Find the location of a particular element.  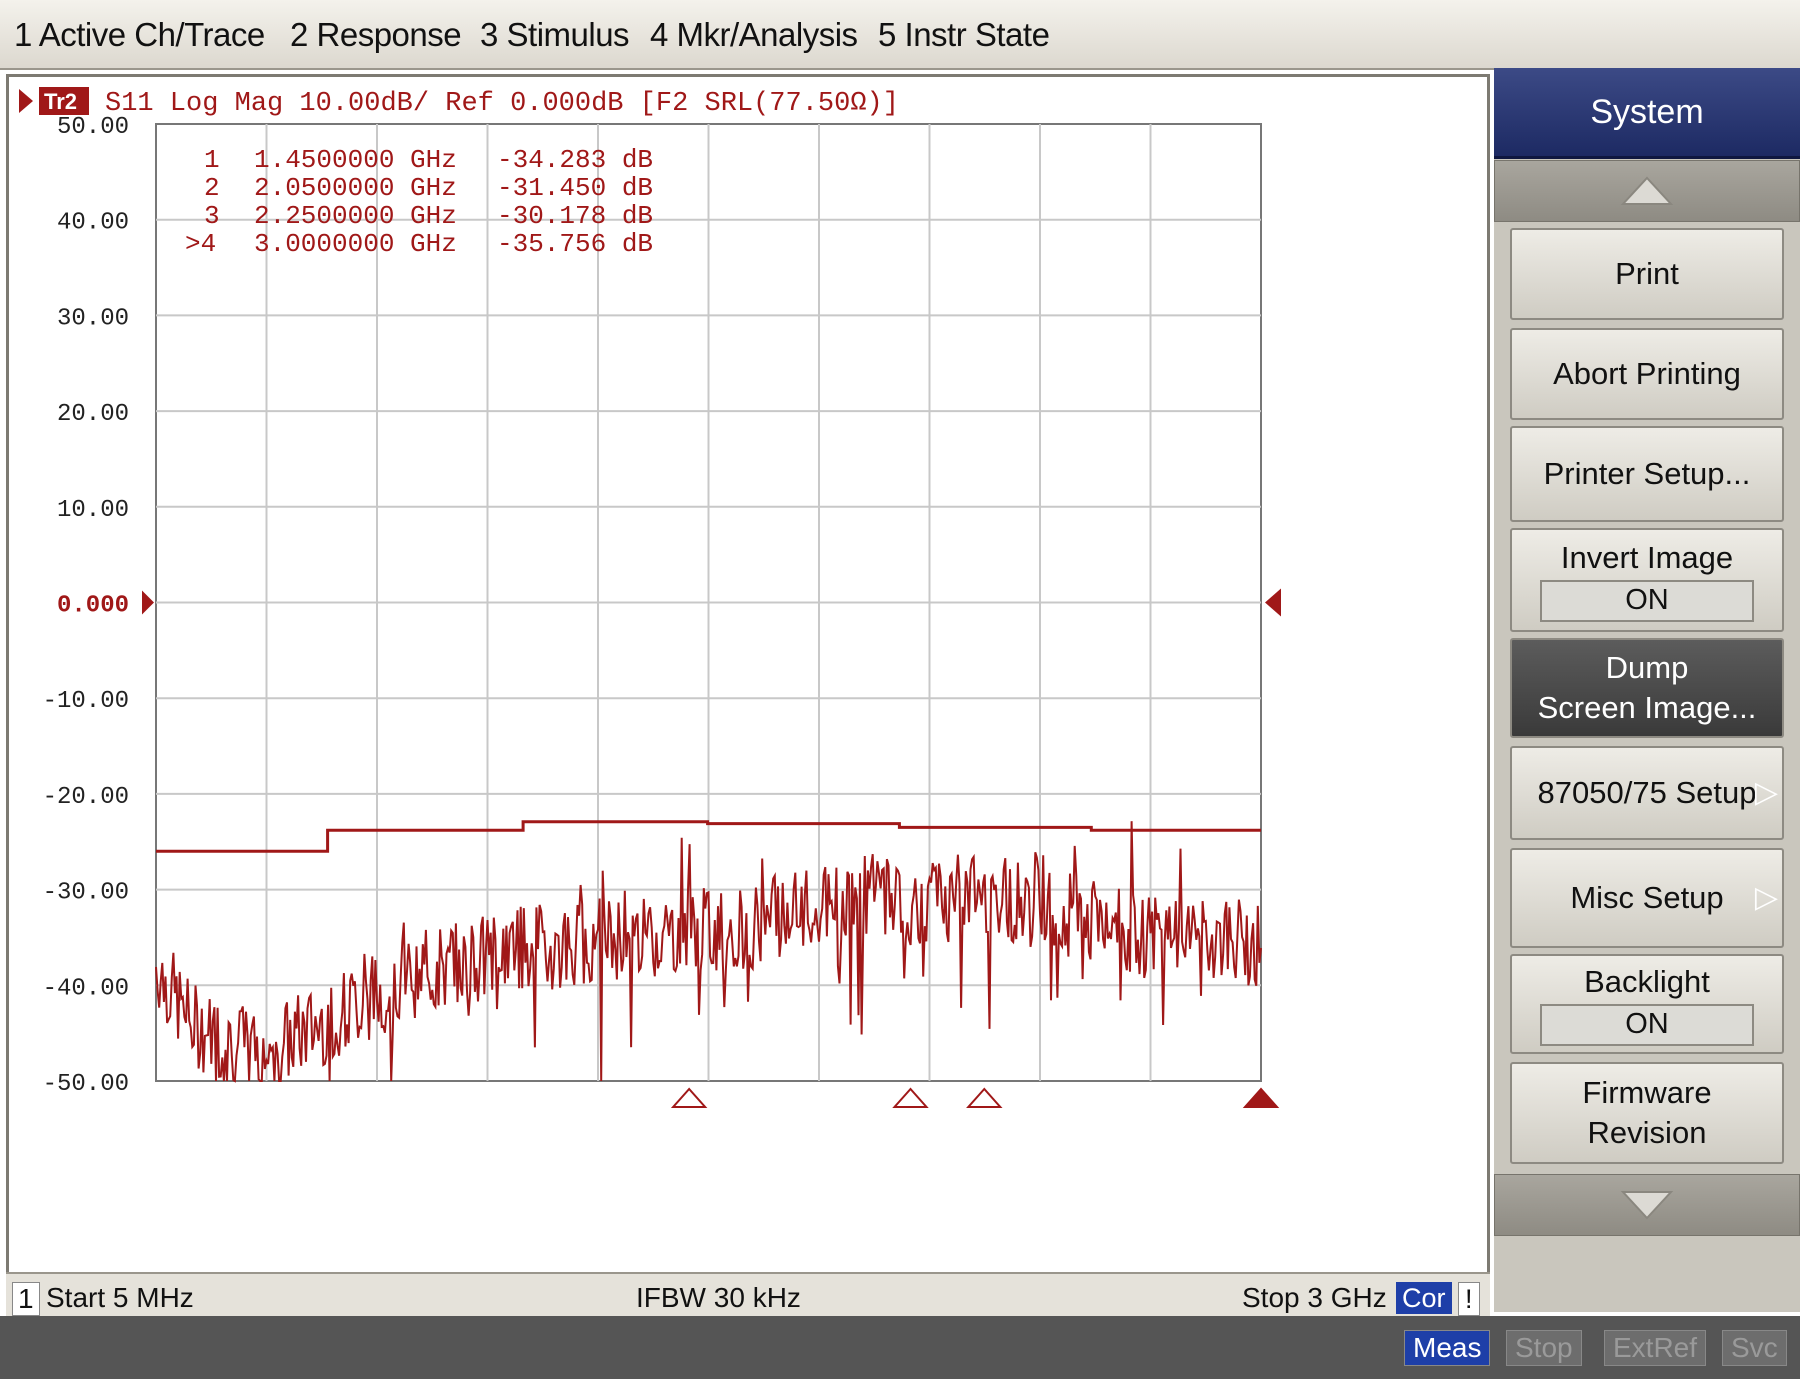

marker-1-value: -34.283 dB is located at coordinates (575, 160).